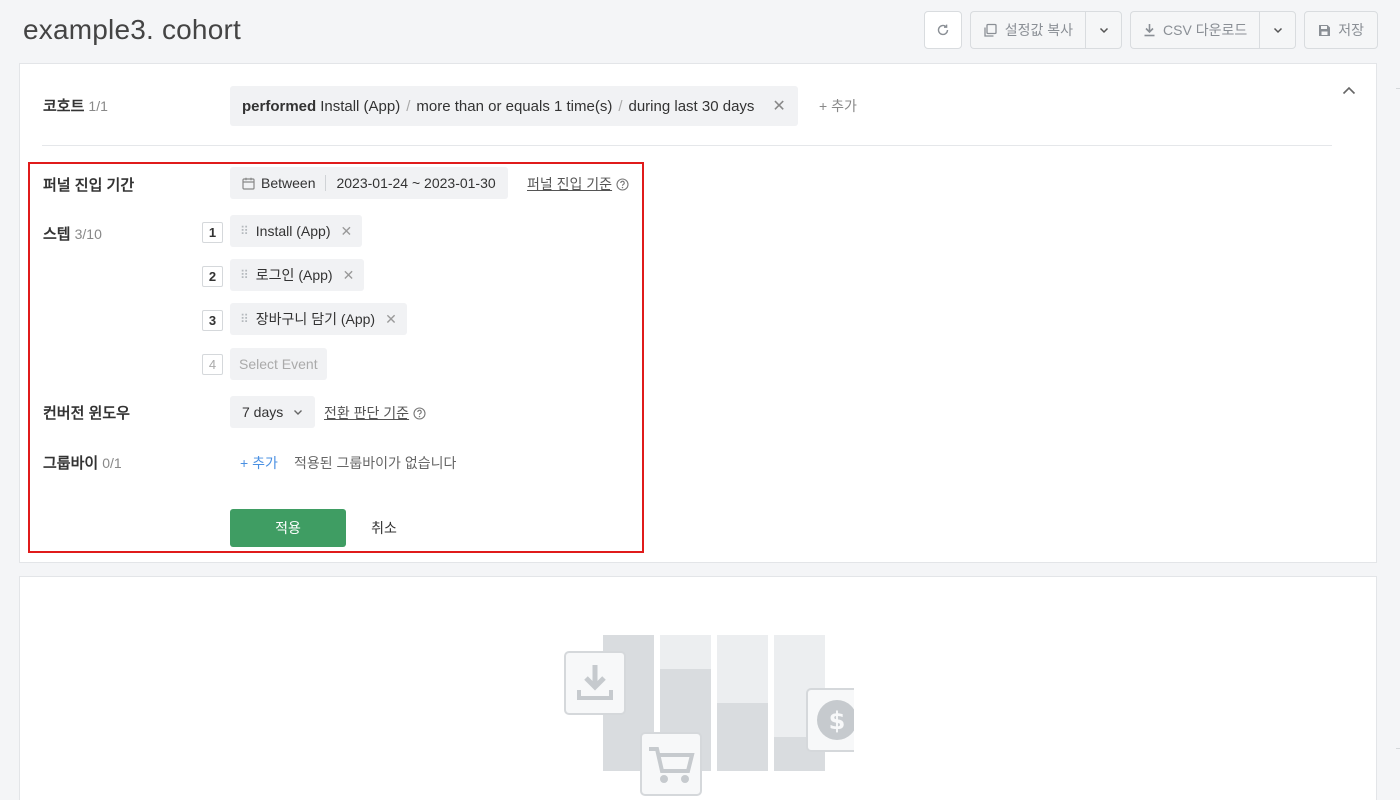 The height and width of the screenshot is (800, 1400). Describe the element at coordinates (278, 364) in the screenshot. I see `select-event-input: Select Event` at that location.